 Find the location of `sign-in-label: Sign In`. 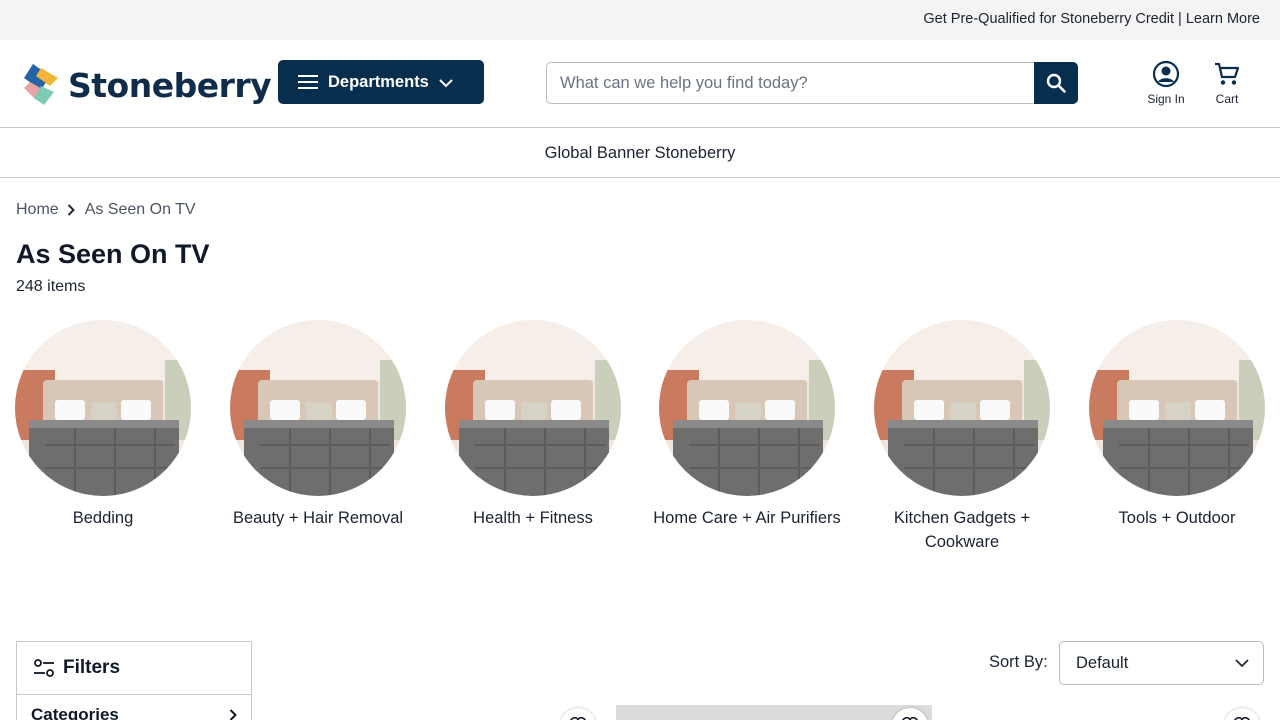

sign-in-label: Sign In is located at coordinates (1166, 99).